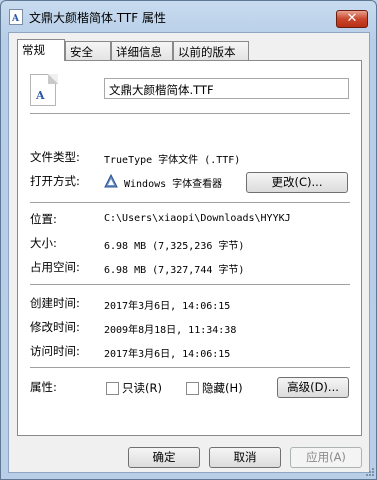 Image resolution: width=377 pixels, height=480 pixels. I want to click on open-with-value: Windows 字体查看器, so click(173, 184).